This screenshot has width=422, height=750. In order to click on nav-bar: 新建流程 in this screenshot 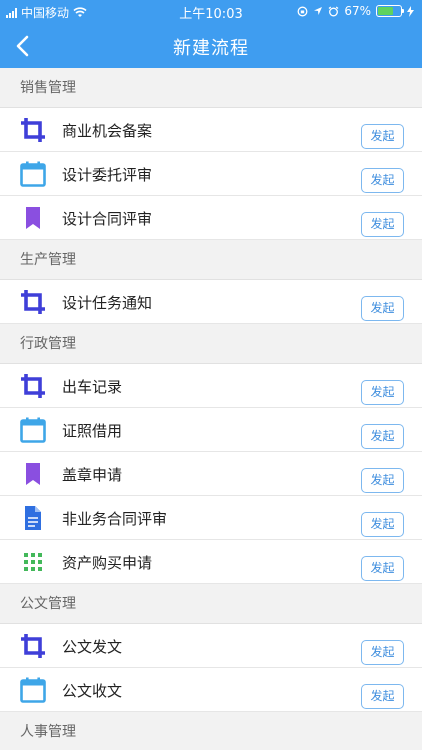, I will do `click(211, 46)`.